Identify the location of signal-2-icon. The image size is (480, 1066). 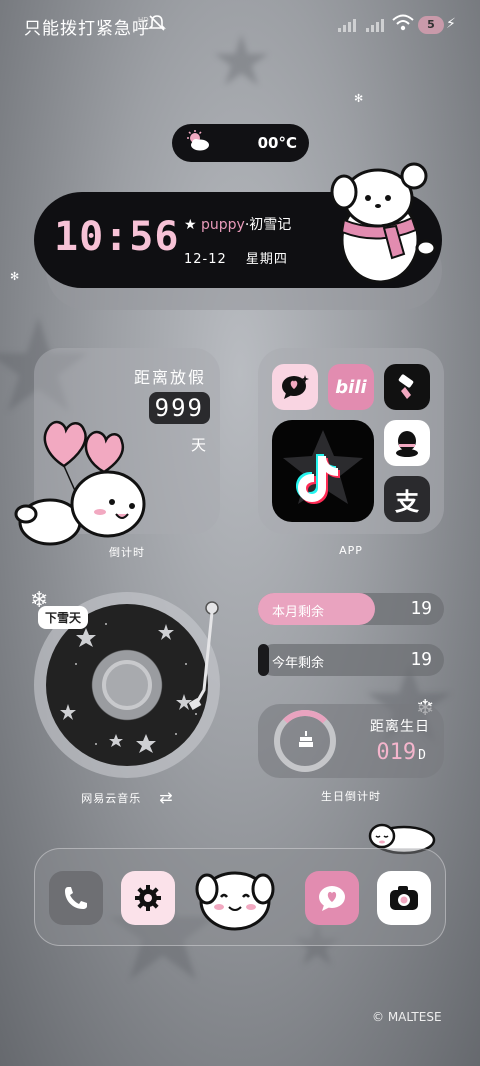
(375, 25).